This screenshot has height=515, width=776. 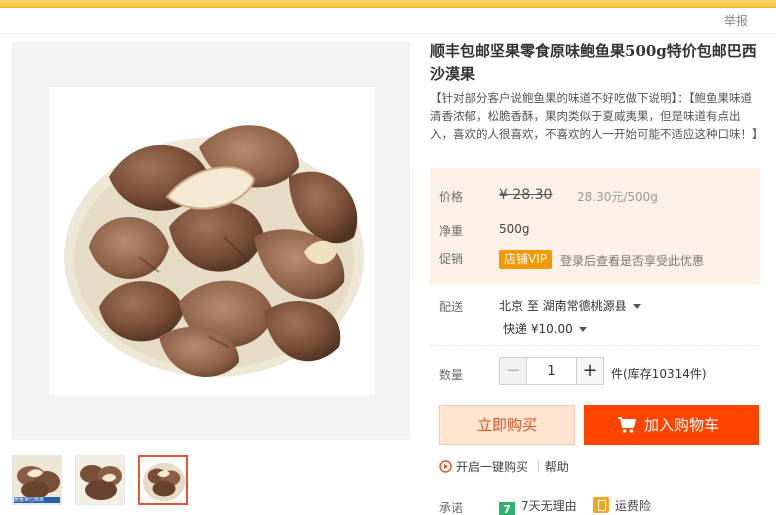 I want to click on stock-text: 件(库存10314件), so click(x=659, y=374).